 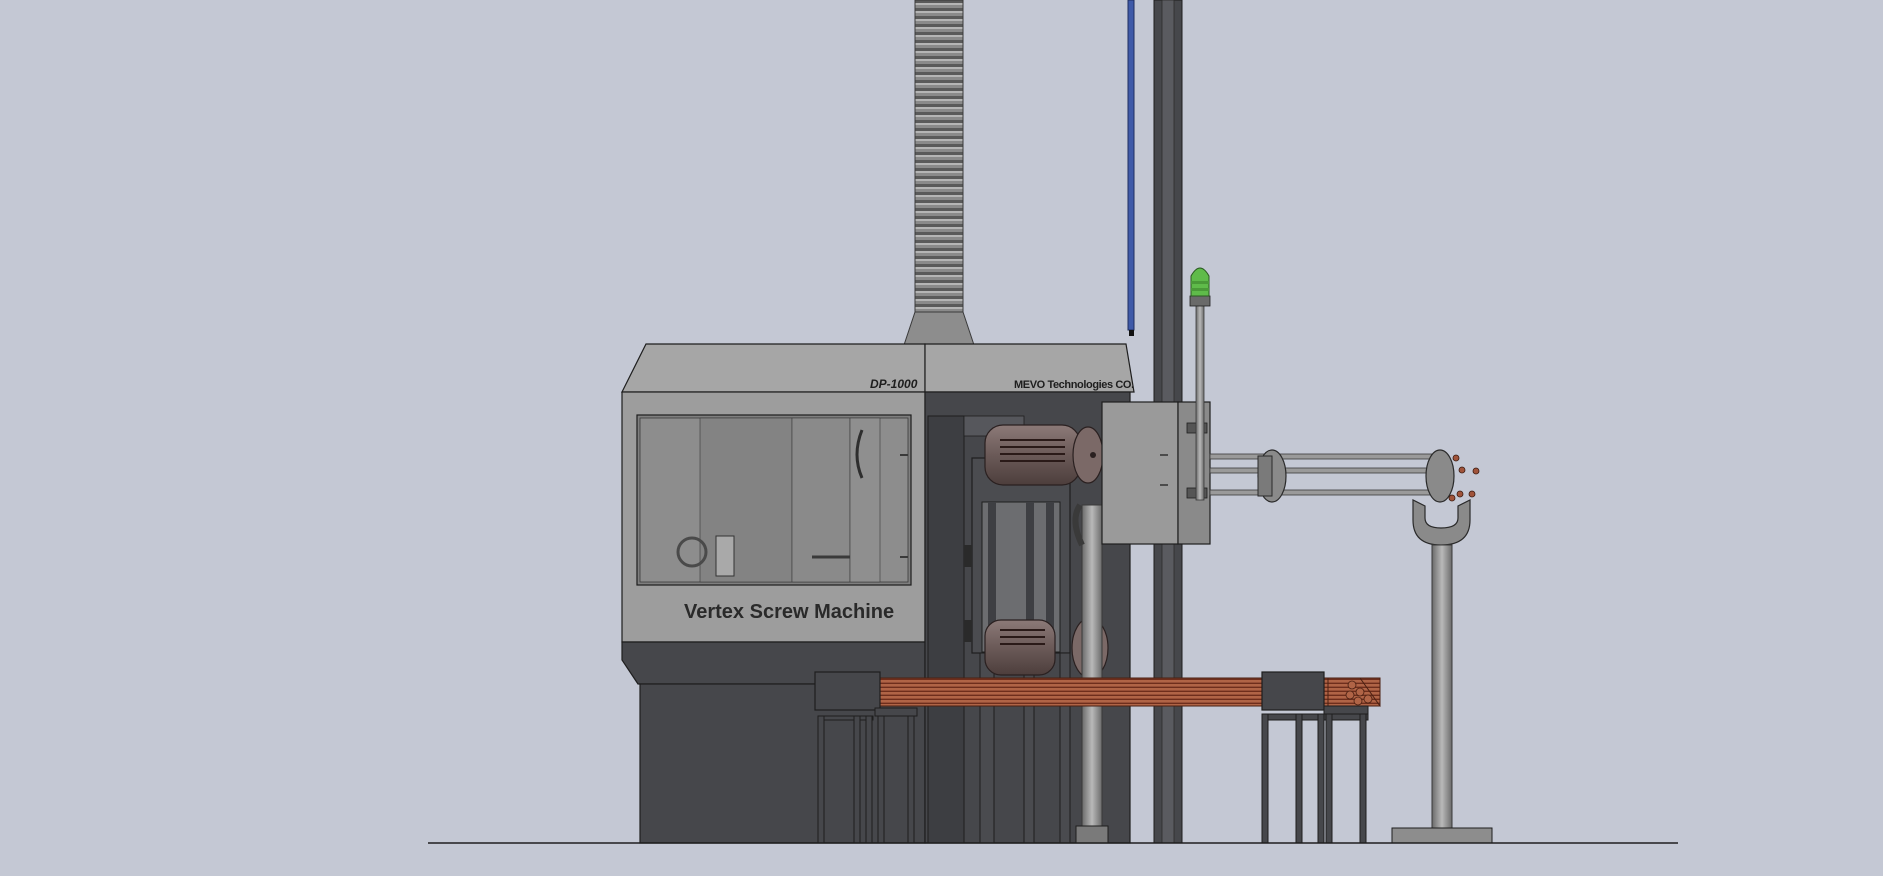 I want to click on brand-label: Vertex Screw Machine, so click(x=789, y=612).